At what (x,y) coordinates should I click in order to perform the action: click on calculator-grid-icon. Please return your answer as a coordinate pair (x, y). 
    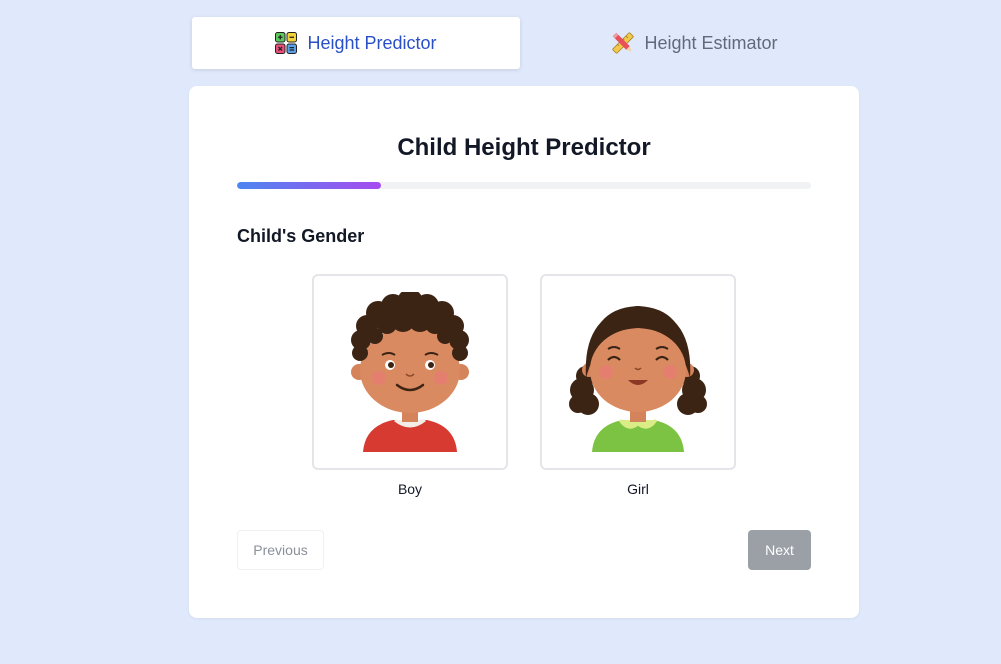
    Looking at the image, I should click on (286, 43).